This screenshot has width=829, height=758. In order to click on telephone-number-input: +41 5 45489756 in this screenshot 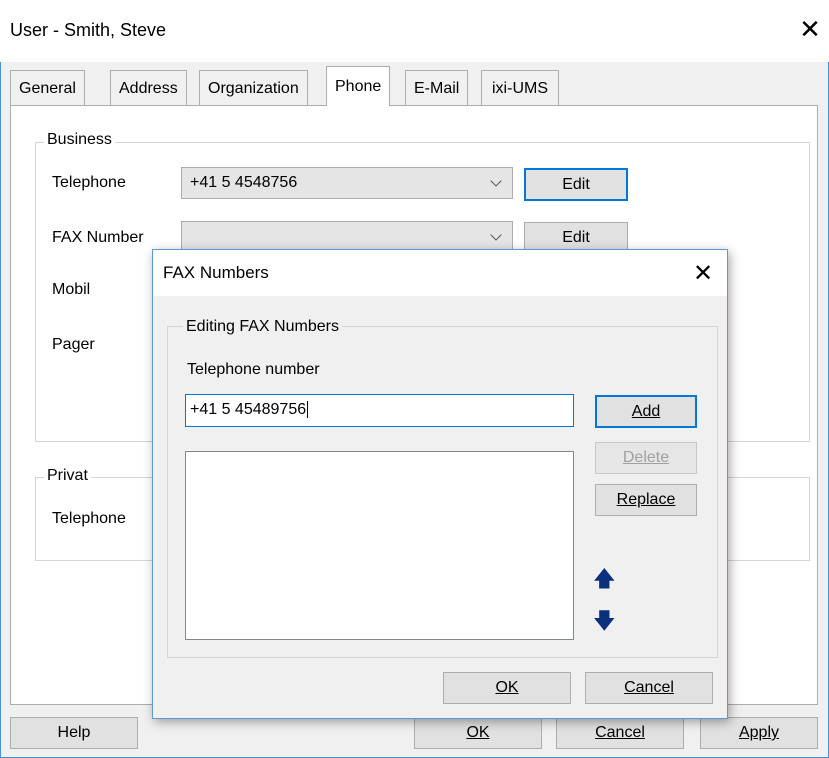, I will do `click(379, 410)`.